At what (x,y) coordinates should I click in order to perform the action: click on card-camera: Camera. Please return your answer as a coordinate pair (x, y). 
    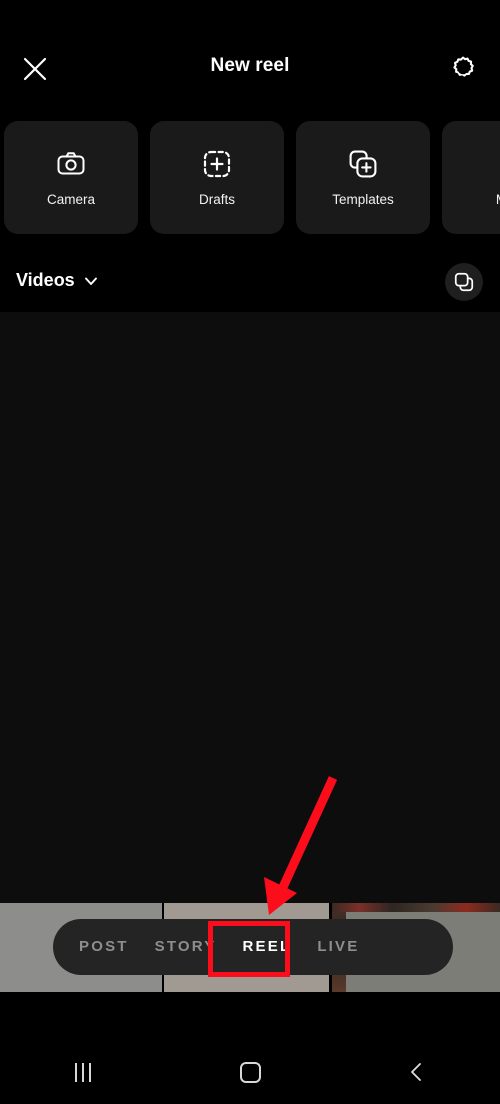
    Looking at the image, I should click on (71, 177).